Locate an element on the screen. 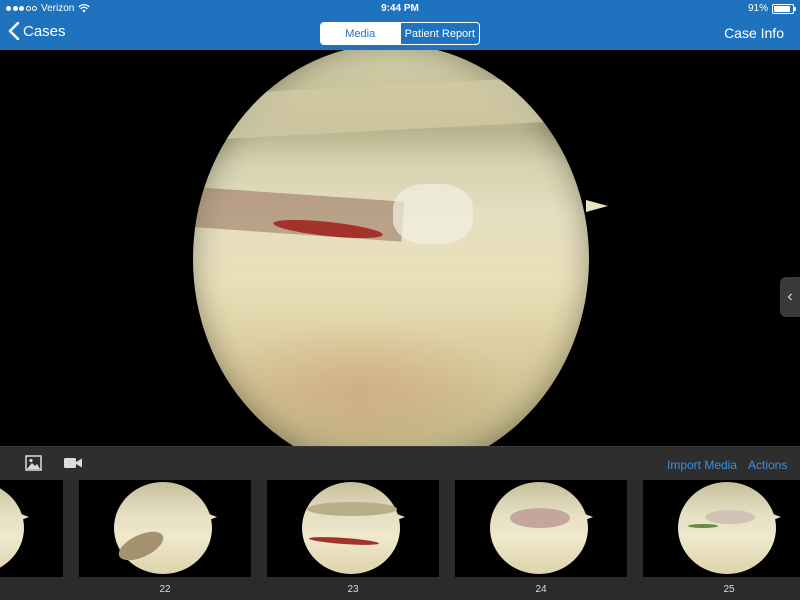 This screenshot has height=600, width=800. side-panel-toggle: ‹ is located at coordinates (790, 297).